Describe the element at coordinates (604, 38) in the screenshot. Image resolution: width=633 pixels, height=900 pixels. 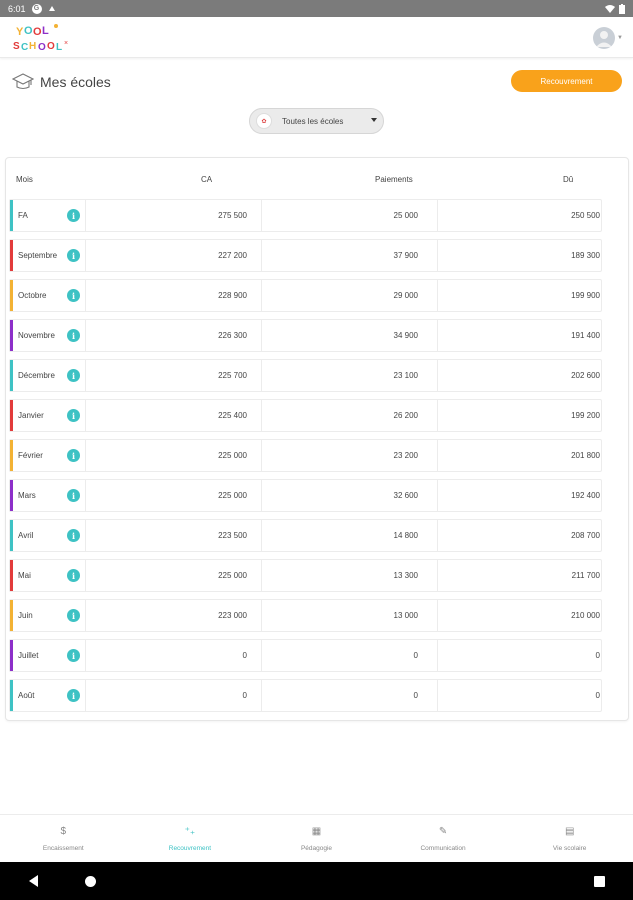
I see `avatar` at that location.